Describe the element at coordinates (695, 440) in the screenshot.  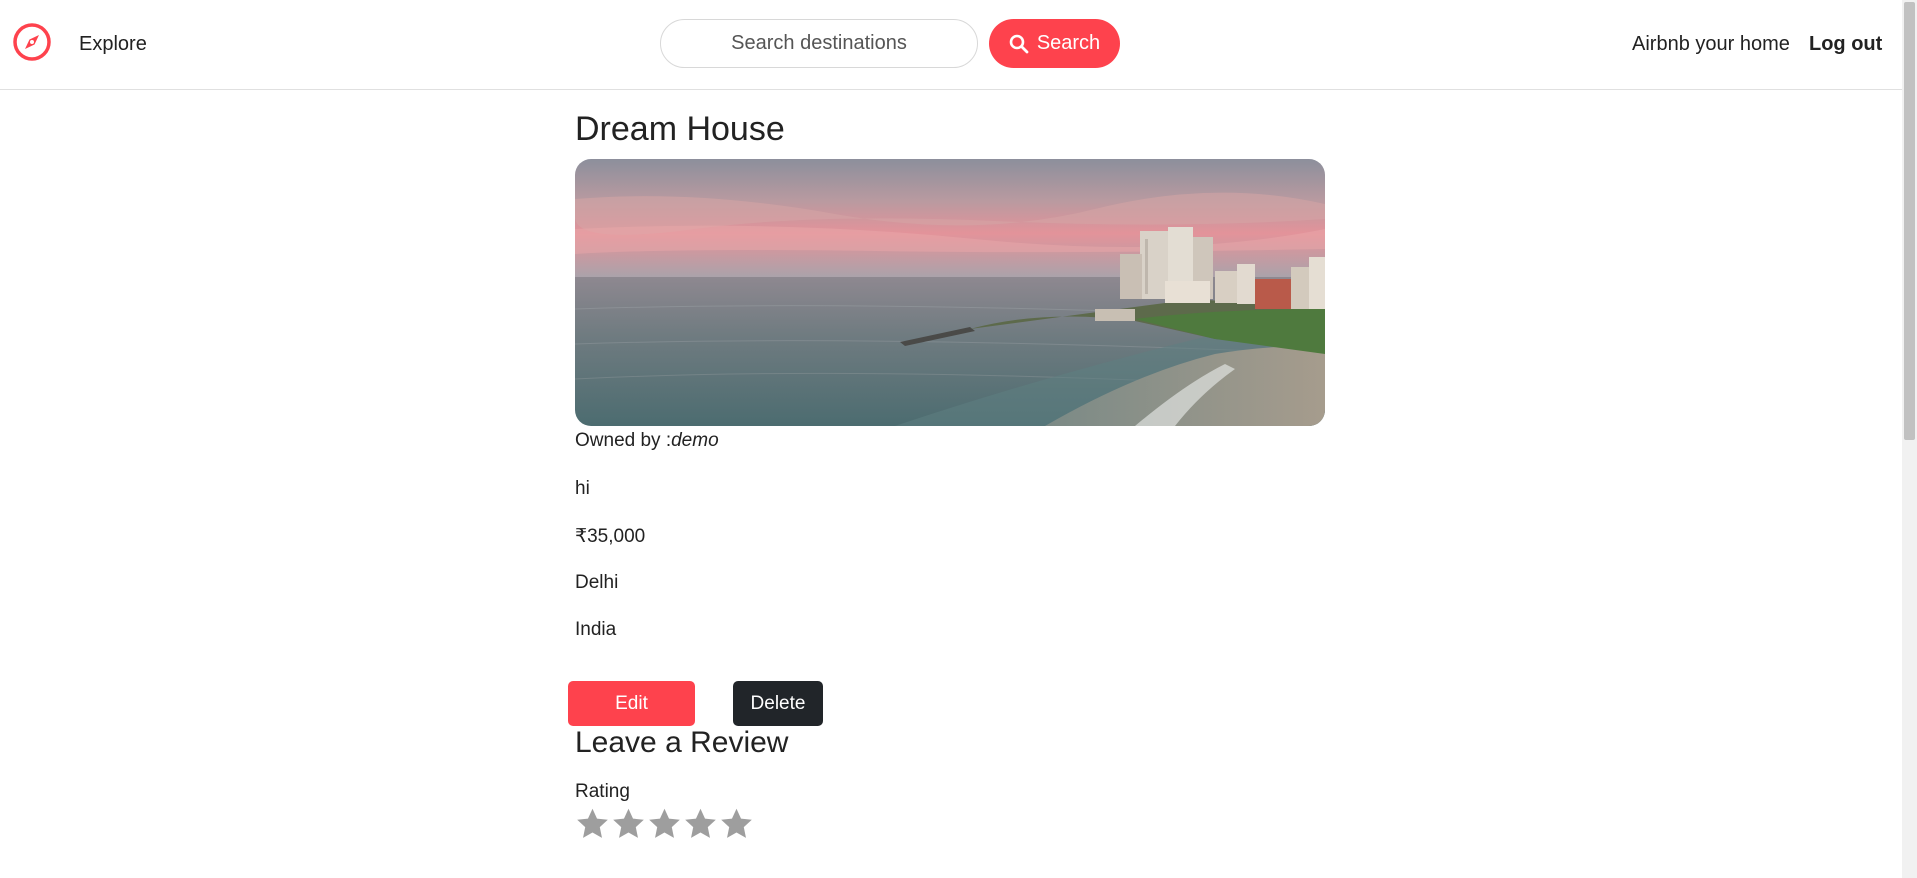
I see `owner-name: demo` at that location.